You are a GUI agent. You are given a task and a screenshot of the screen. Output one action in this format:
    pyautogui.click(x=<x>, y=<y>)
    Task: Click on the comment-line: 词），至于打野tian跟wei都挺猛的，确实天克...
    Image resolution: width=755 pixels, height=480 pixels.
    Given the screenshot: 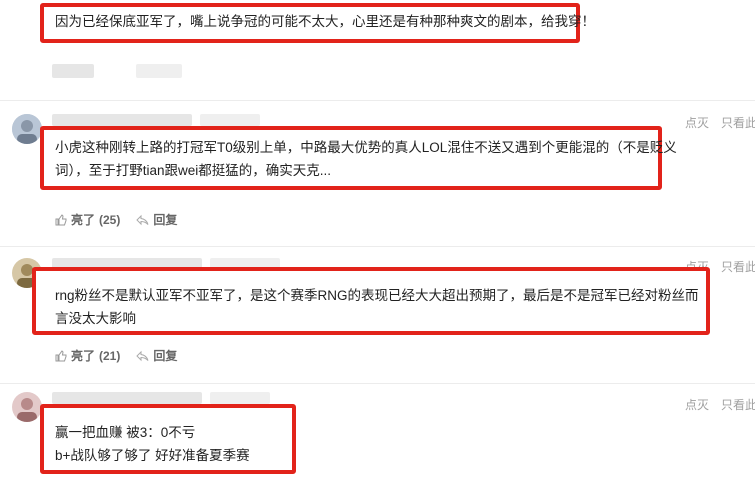 What is the action you would take?
    pyautogui.click(x=193, y=170)
    